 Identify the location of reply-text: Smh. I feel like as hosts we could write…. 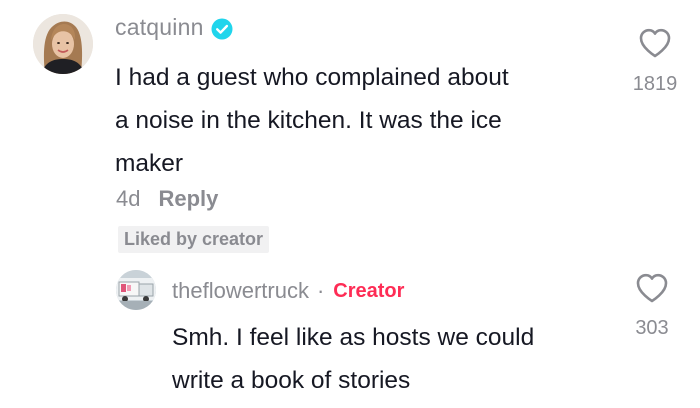
(392, 359).